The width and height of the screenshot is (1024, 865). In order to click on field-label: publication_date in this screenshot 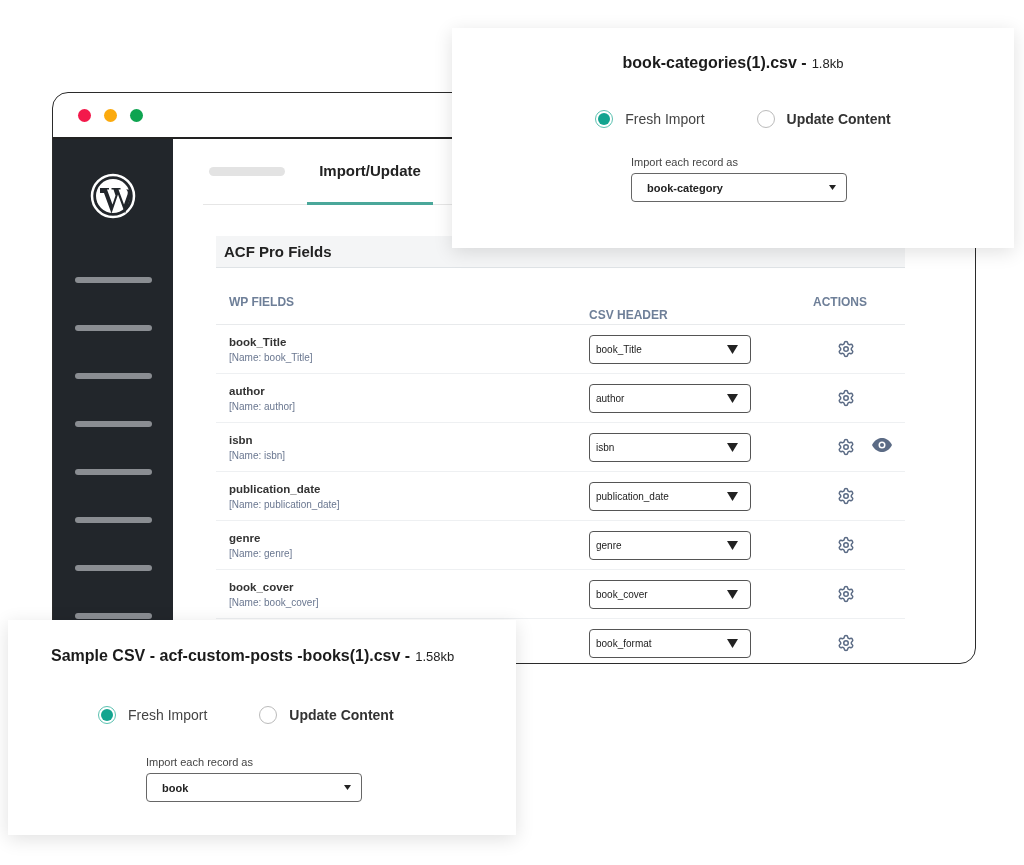, I will do `click(275, 488)`.